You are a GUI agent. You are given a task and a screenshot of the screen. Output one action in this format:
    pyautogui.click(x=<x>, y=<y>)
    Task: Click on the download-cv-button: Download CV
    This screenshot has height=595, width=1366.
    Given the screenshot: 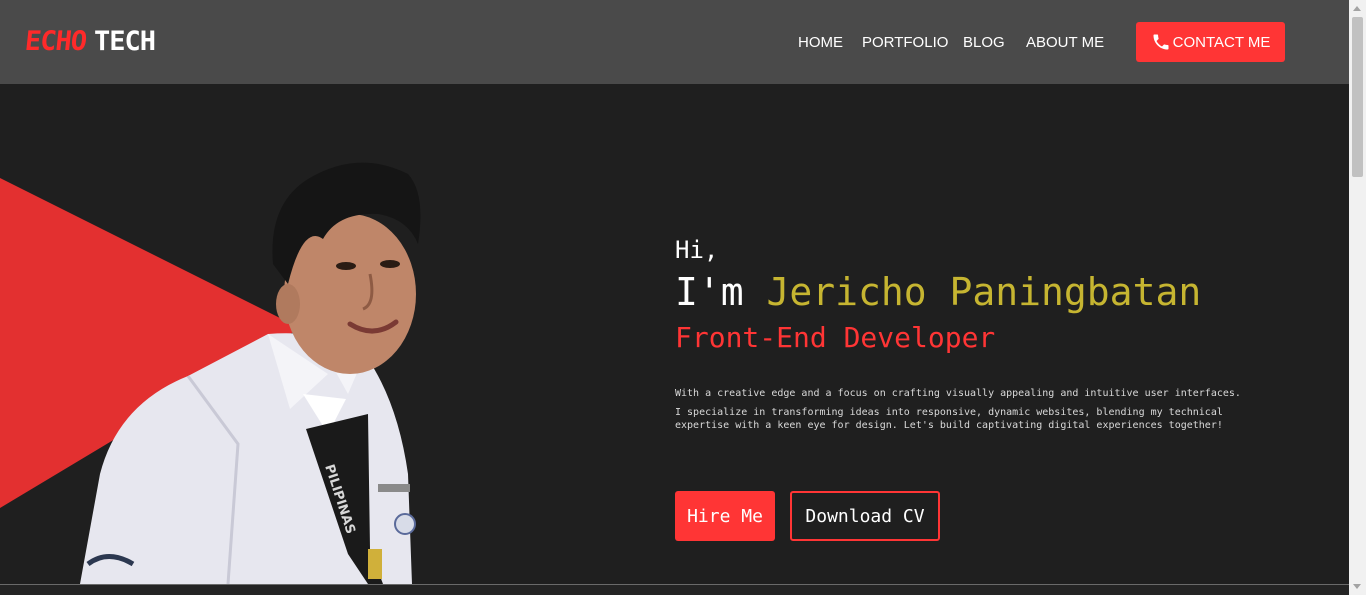 What is the action you would take?
    pyautogui.click(x=865, y=516)
    